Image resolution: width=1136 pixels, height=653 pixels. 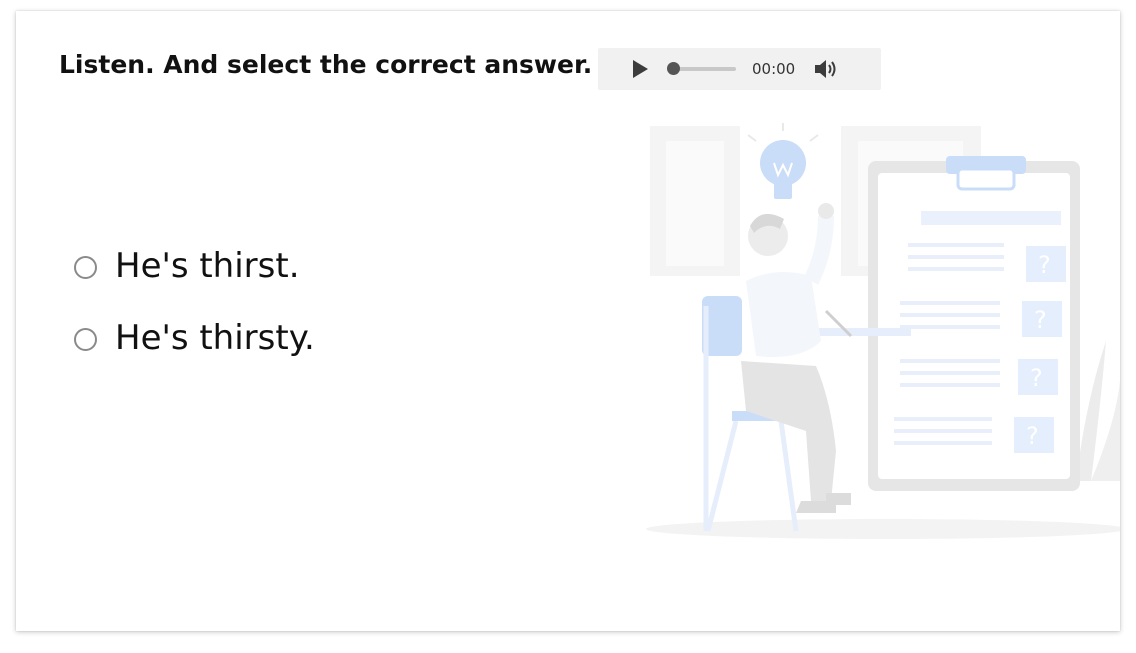 I want to click on volume-icon, so click(x=825, y=69).